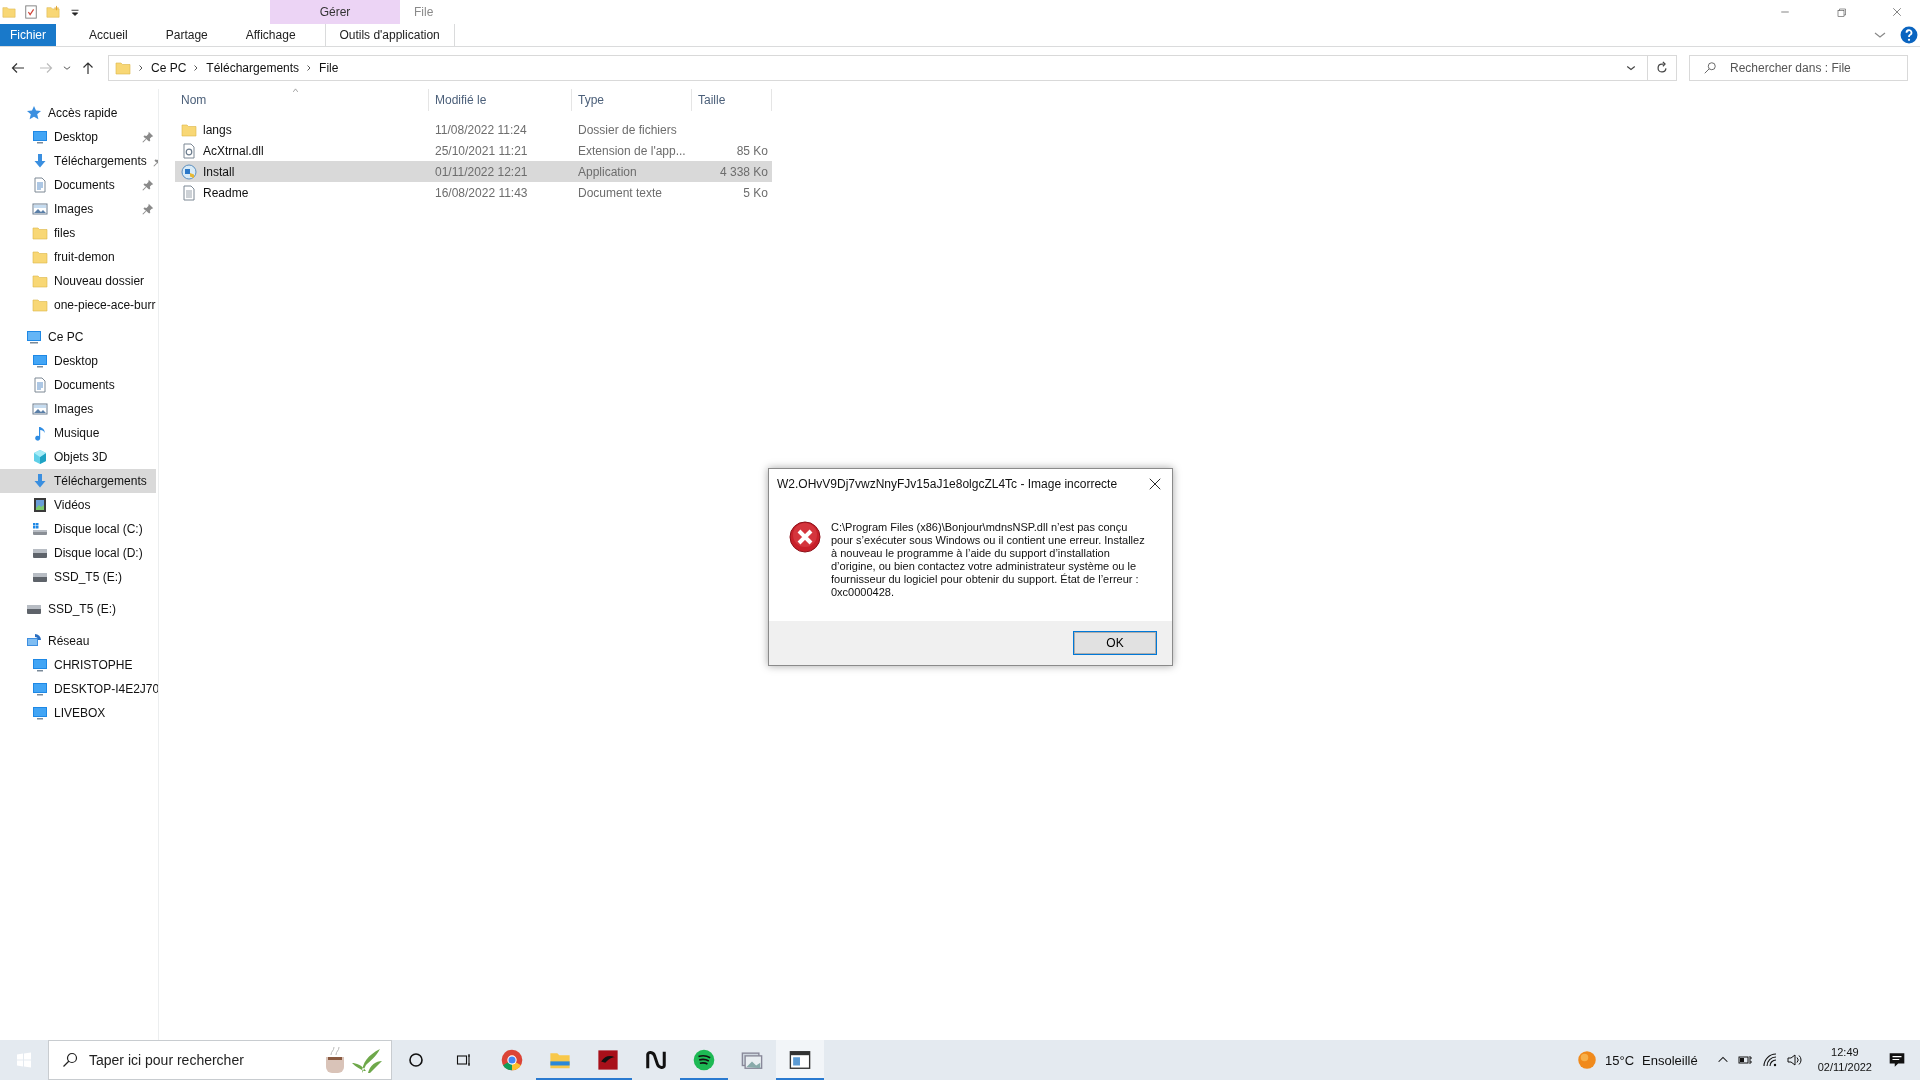  What do you see at coordinates (40, 185) in the screenshot?
I see `document-icon` at bounding box center [40, 185].